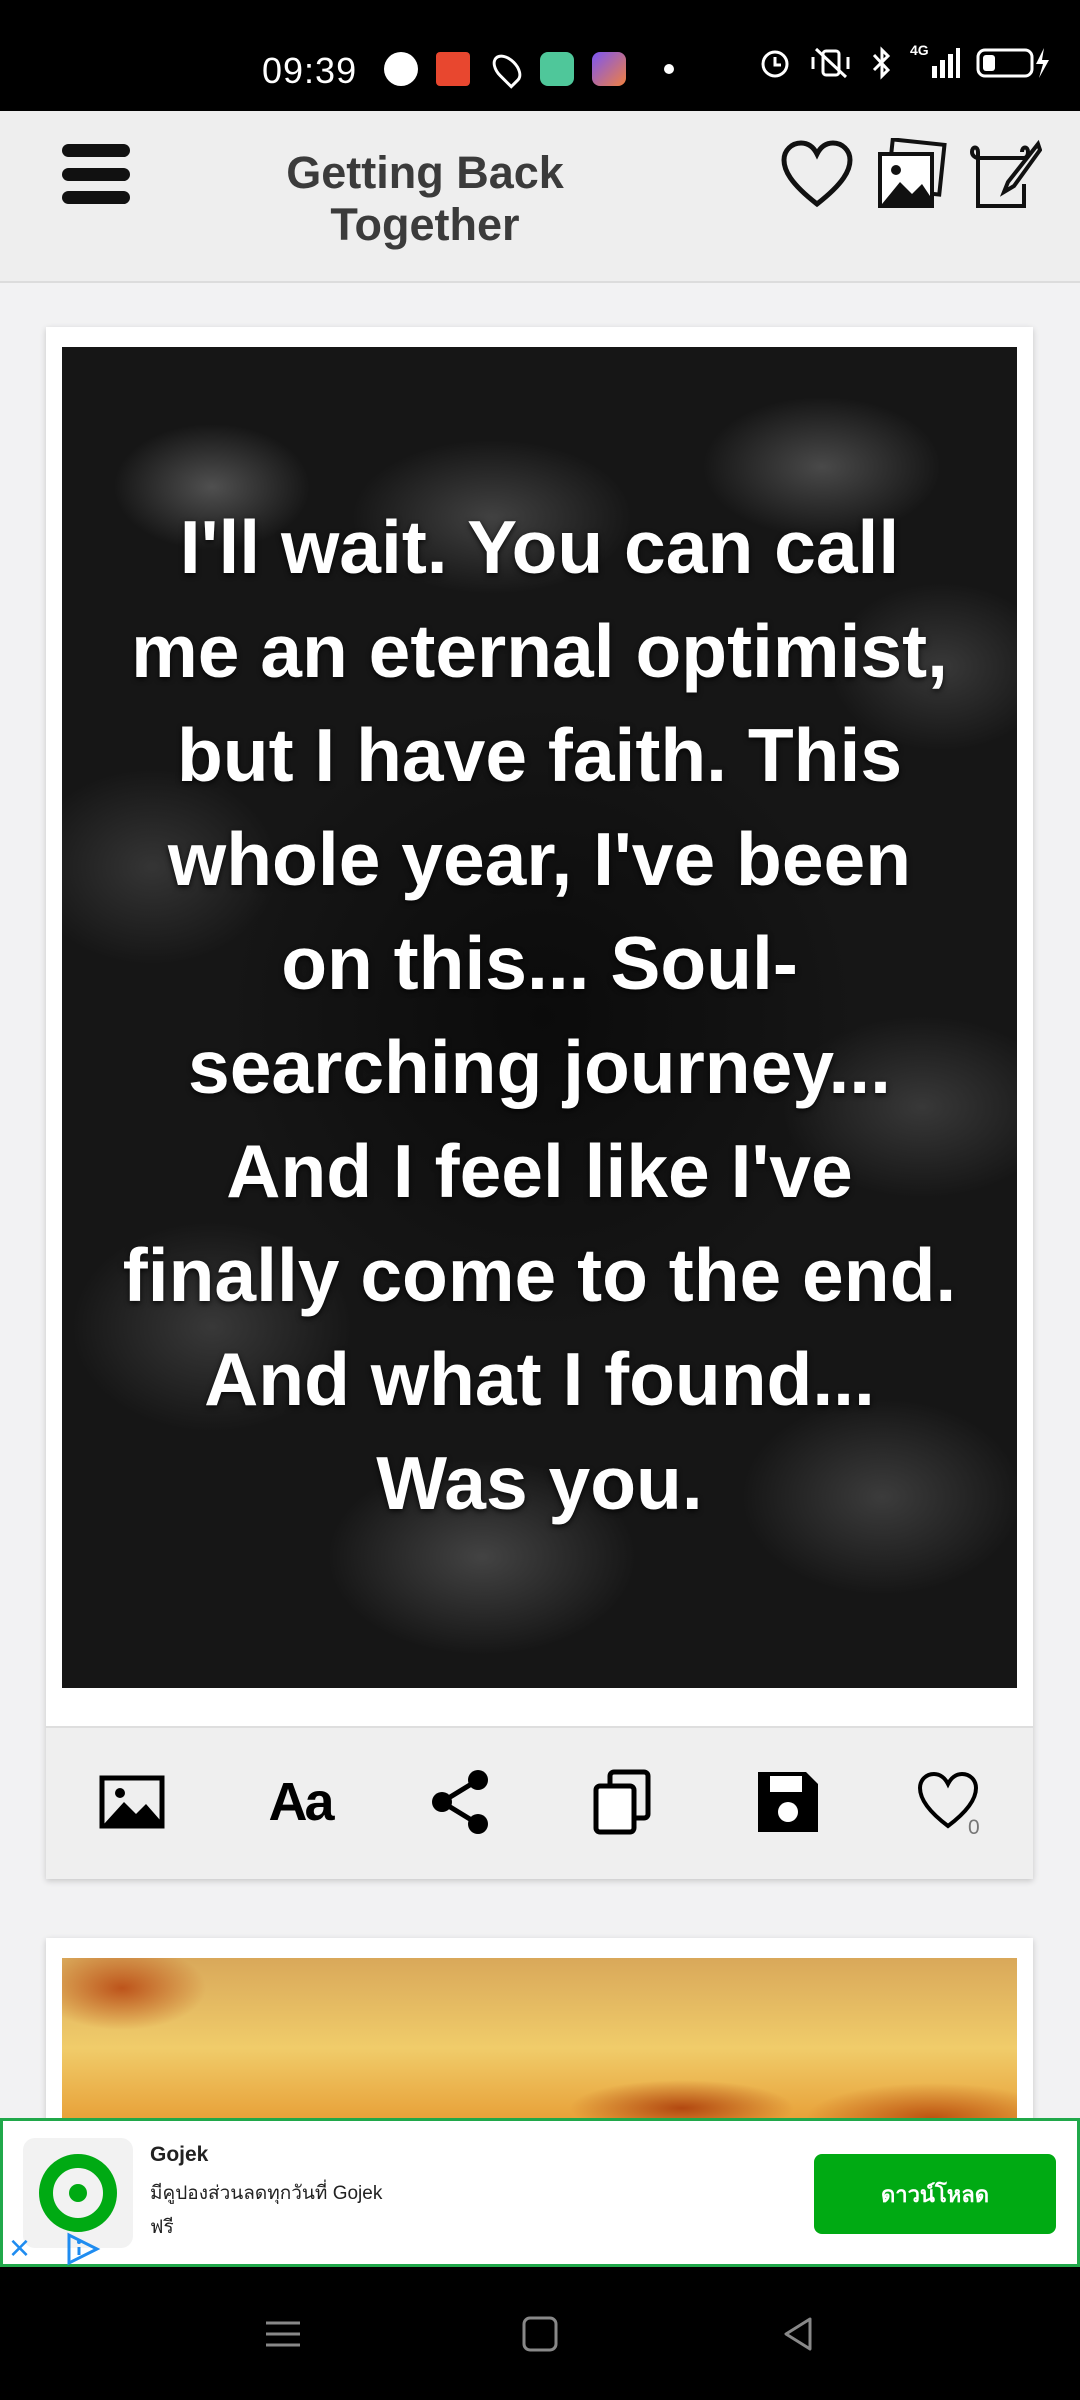  What do you see at coordinates (669, 69) in the screenshot?
I see `dot-indicator-icon` at bounding box center [669, 69].